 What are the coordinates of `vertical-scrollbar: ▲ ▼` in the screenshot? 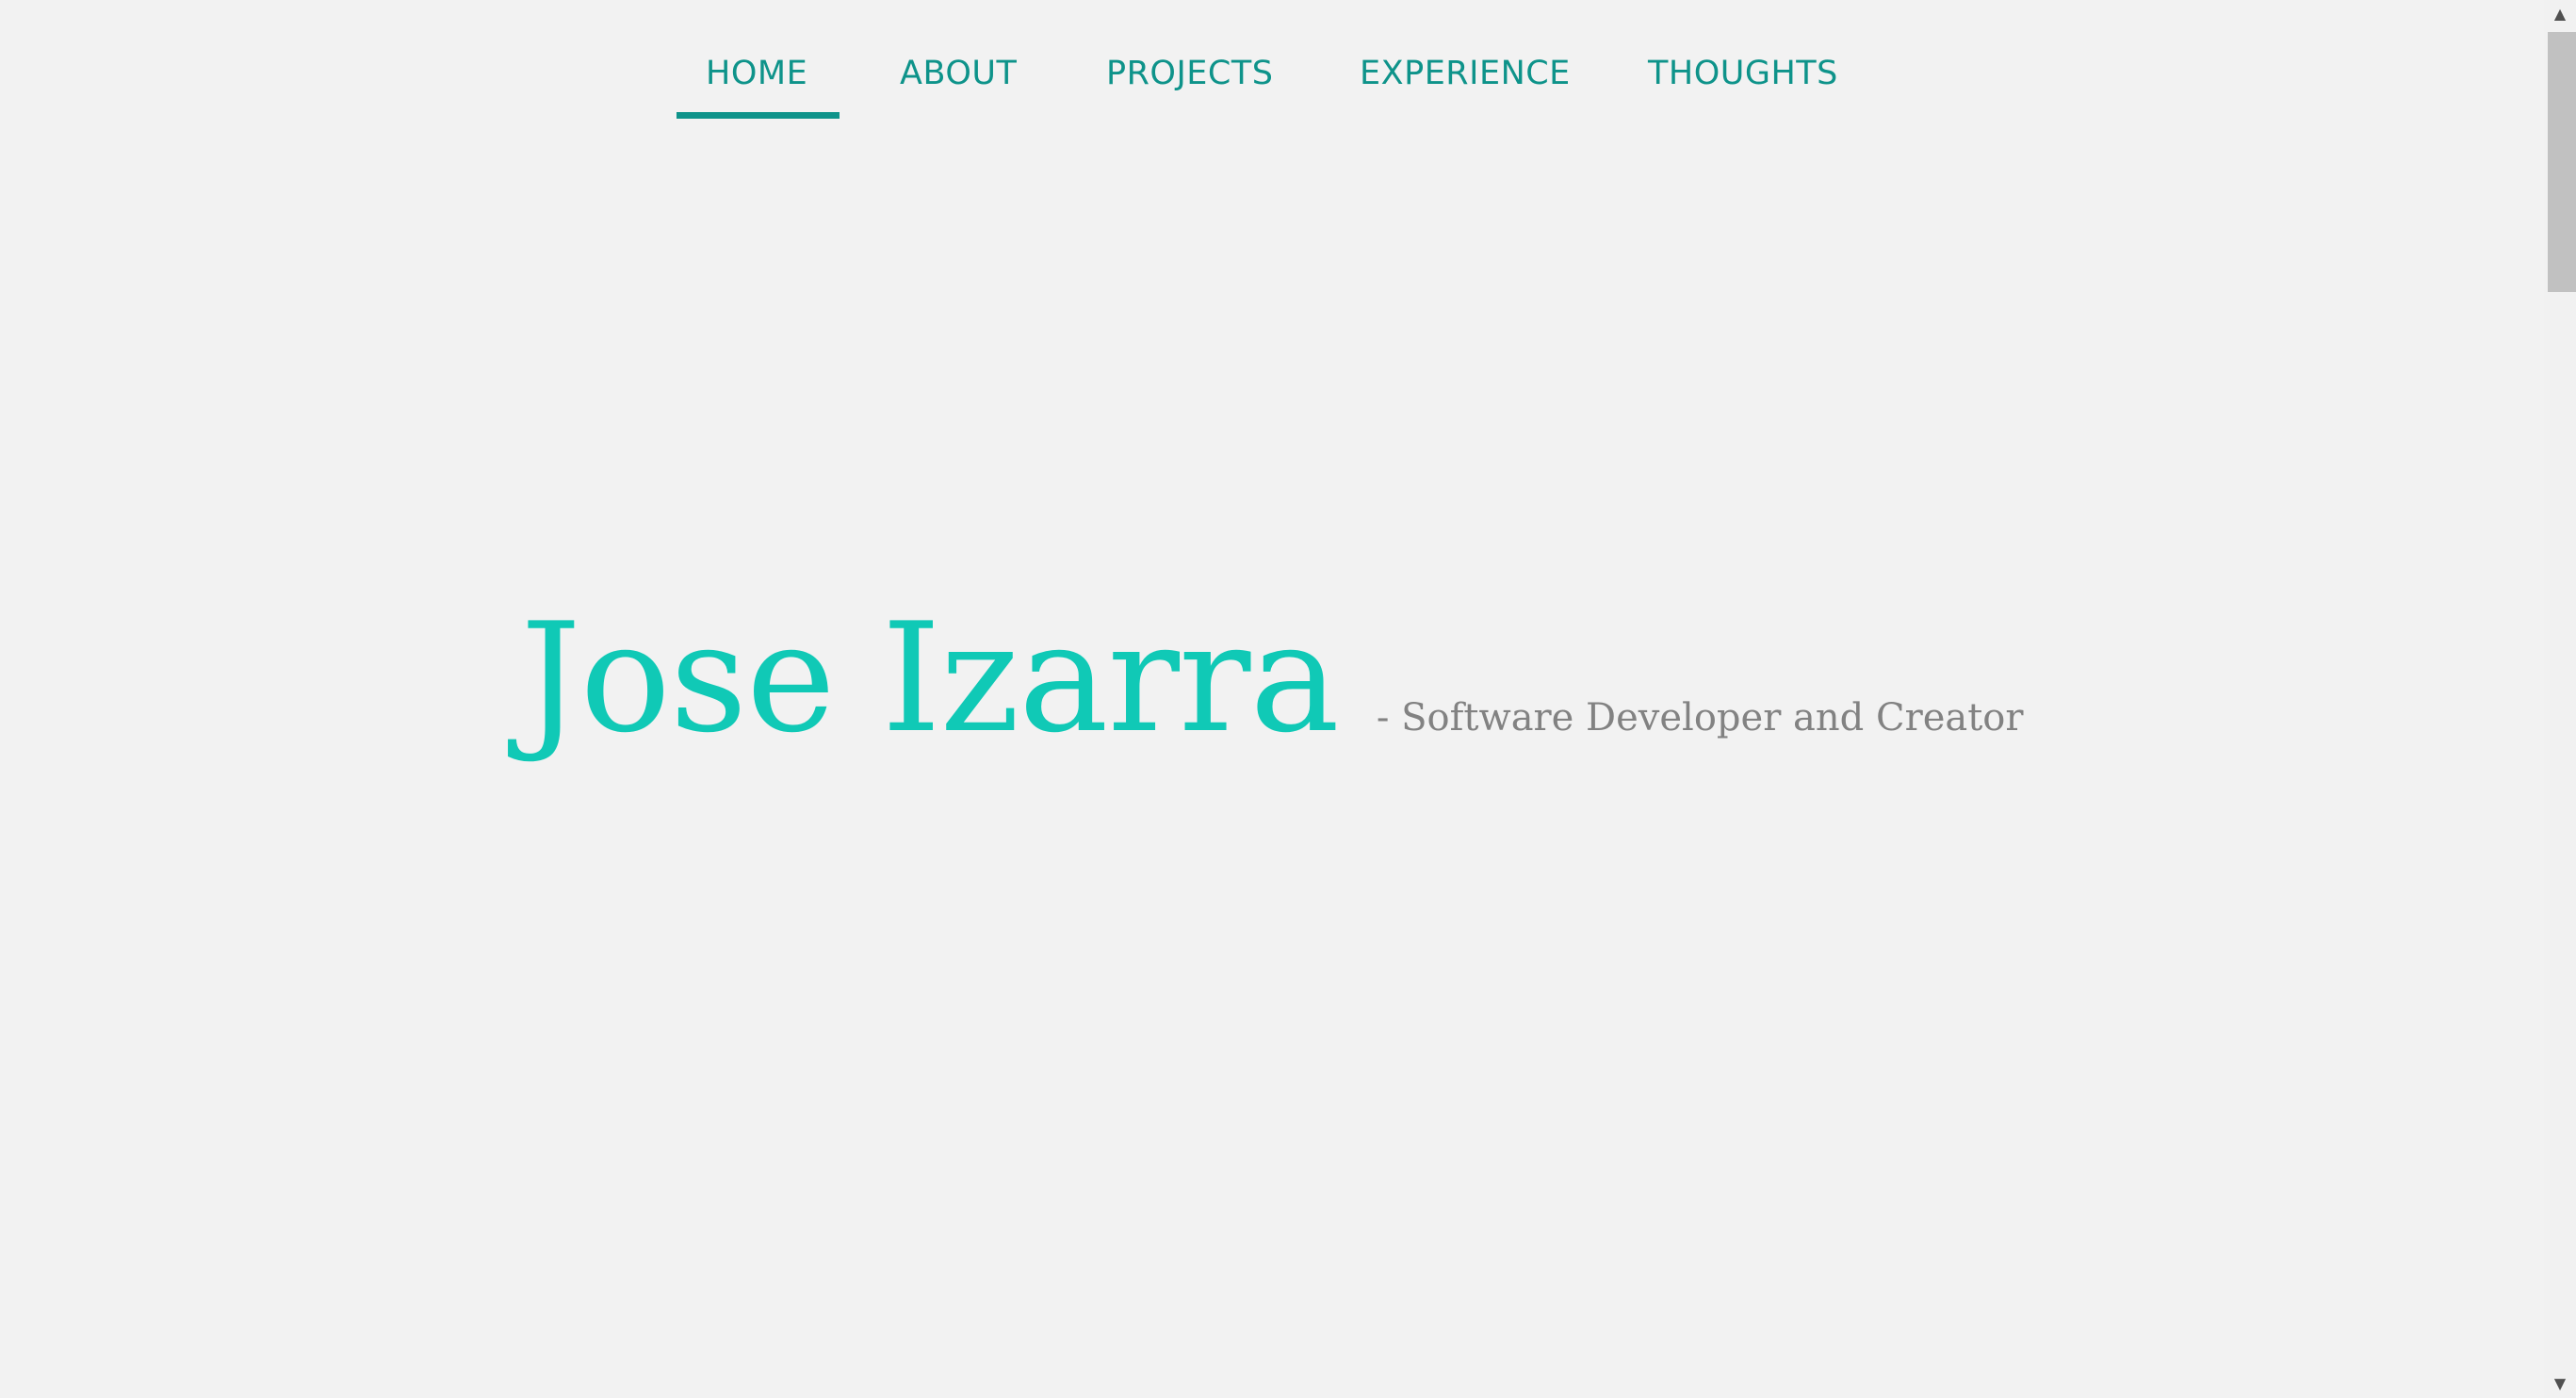 It's located at (2560, 699).